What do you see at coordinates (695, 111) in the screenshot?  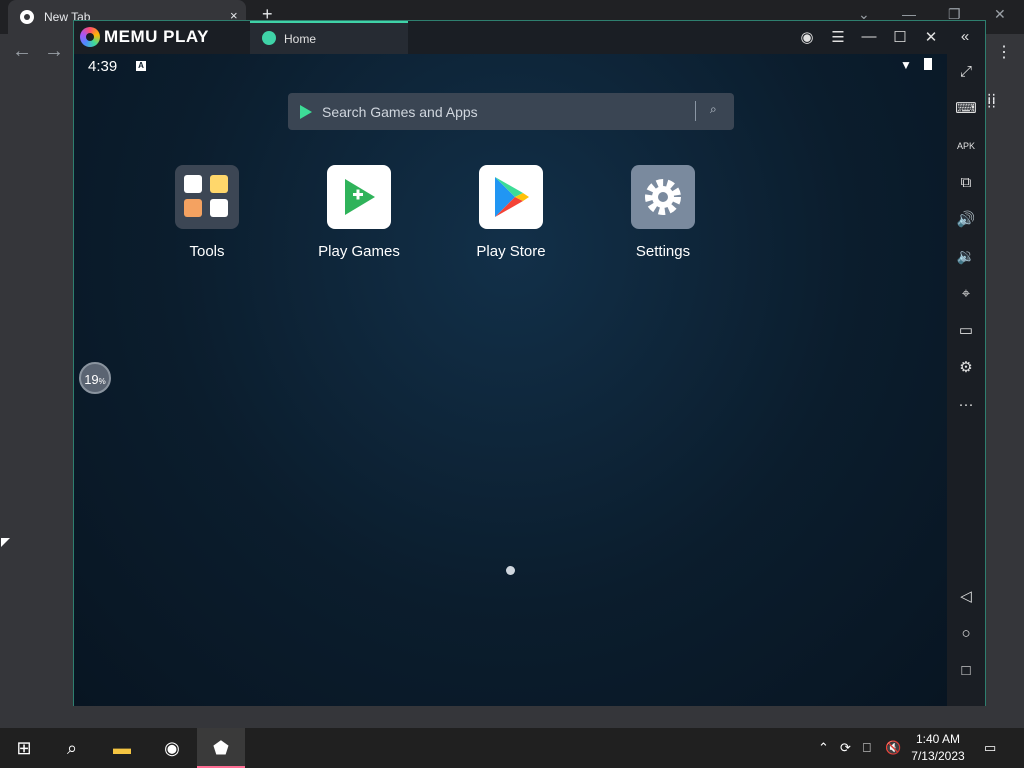 I see `search-divider` at bounding box center [695, 111].